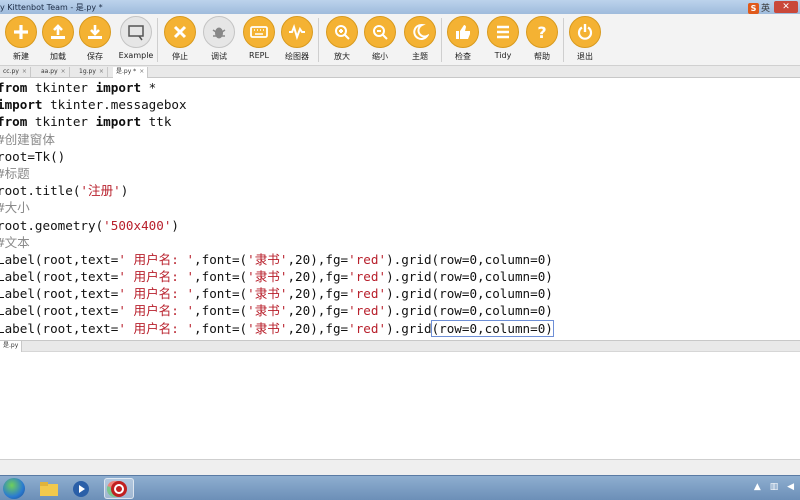 The image size is (800, 500). Describe the element at coordinates (21, 39) in the screenshot. I see `new-button: 新建` at that location.